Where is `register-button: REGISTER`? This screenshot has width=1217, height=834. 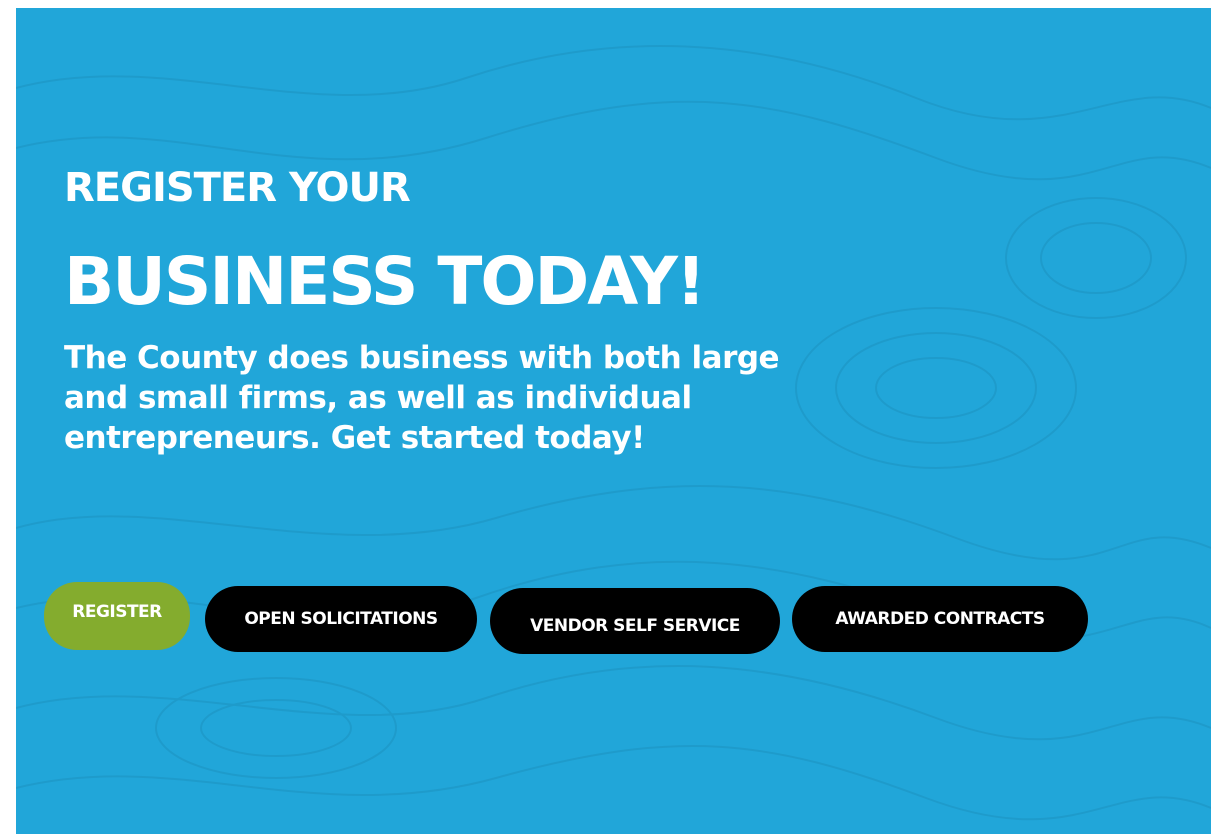
register-button: REGISTER is located at coordinates (117, 616).